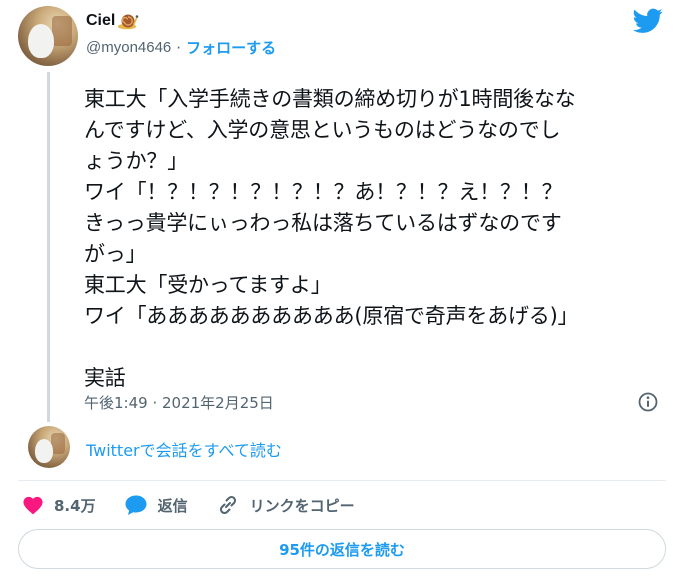 The image size is (684, 580). What do you see at coordinates (33, 505) in the screenshot?
I see `heart-icon` at bounding box center [33, 505].